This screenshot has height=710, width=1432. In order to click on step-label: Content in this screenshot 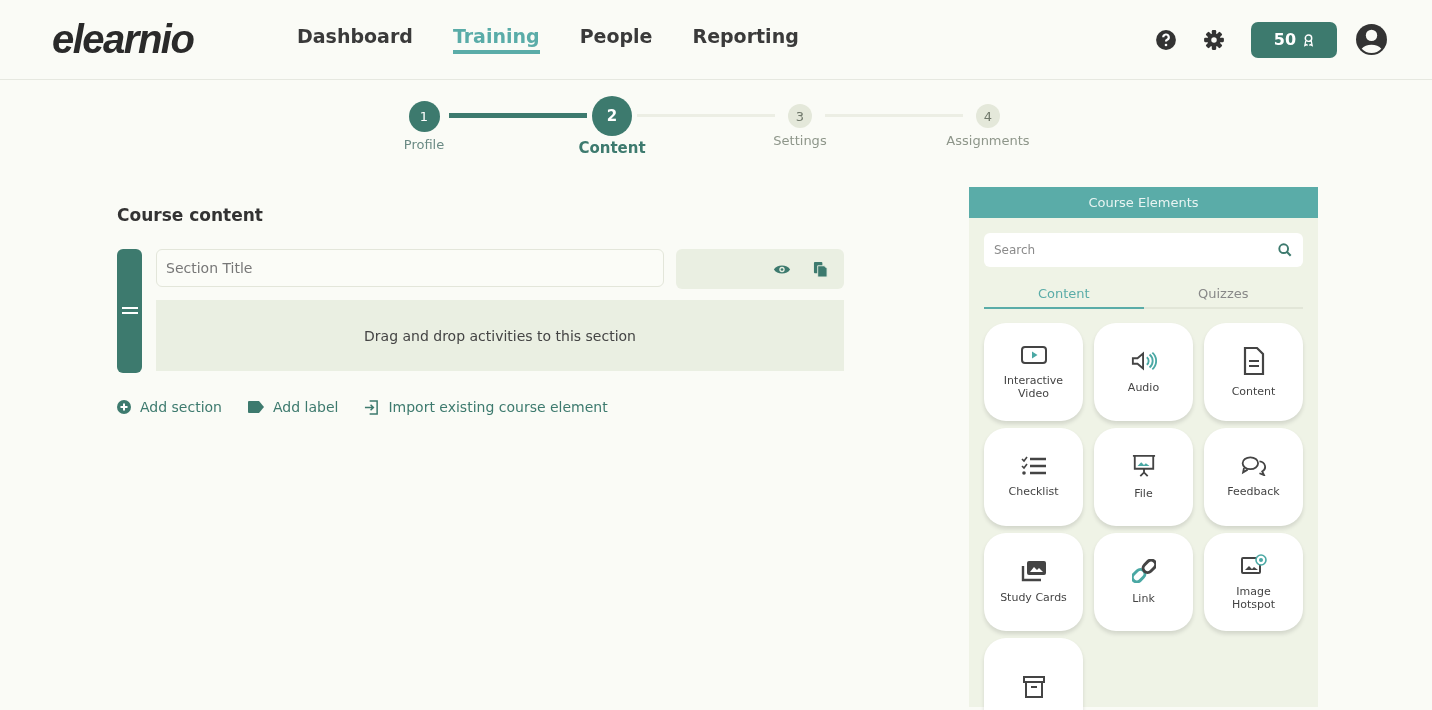, I will do `click(612, 148)`.